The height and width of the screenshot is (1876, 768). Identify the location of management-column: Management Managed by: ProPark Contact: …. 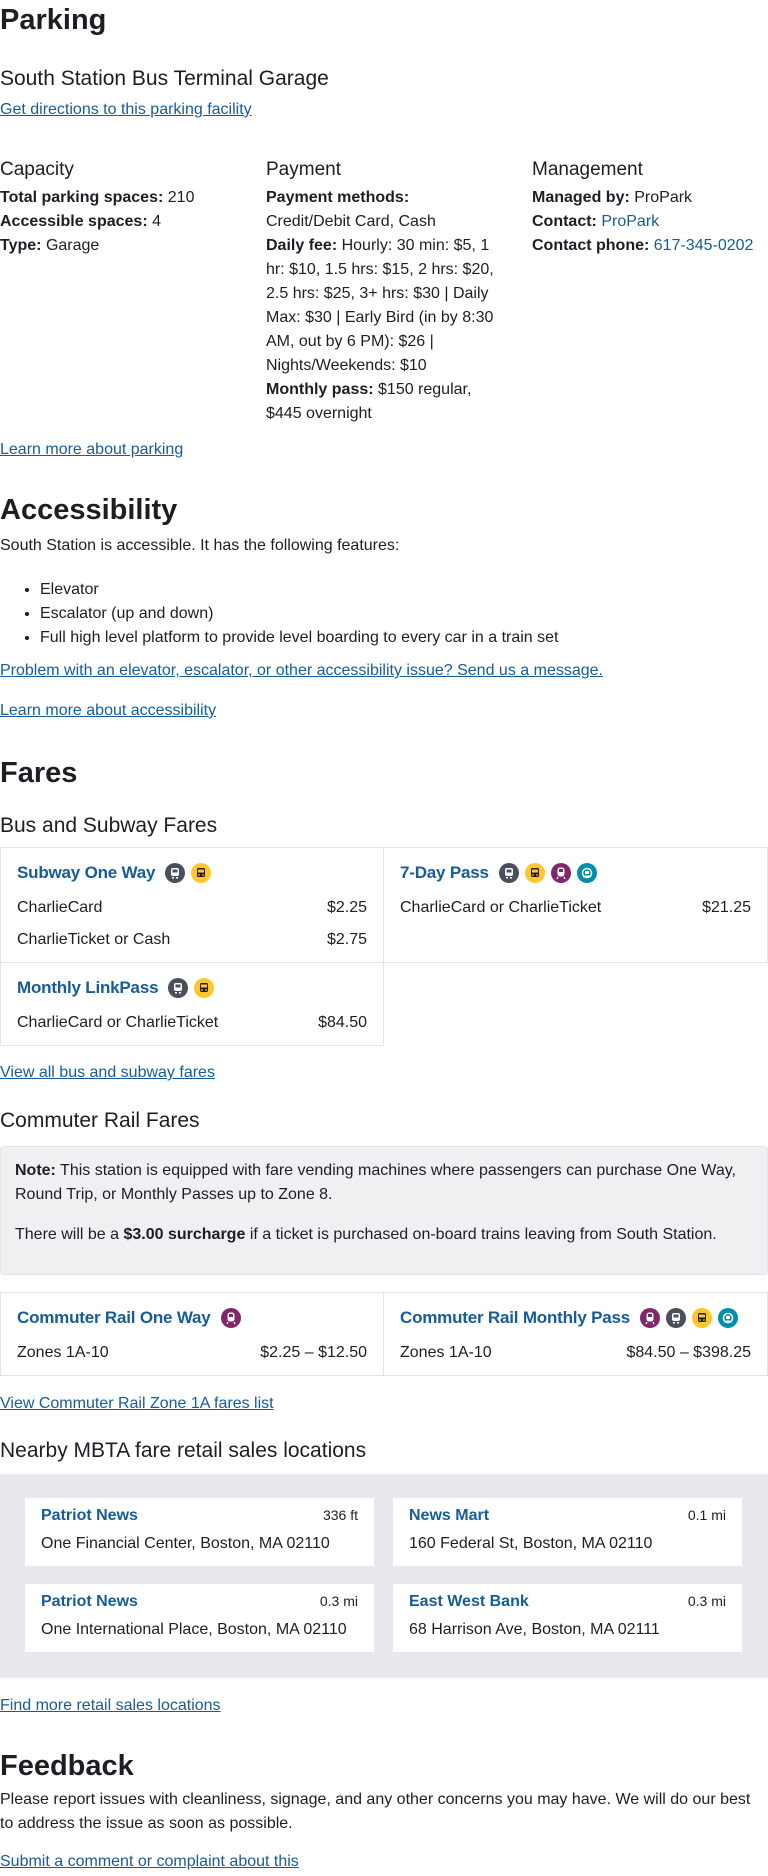
(650, 292).